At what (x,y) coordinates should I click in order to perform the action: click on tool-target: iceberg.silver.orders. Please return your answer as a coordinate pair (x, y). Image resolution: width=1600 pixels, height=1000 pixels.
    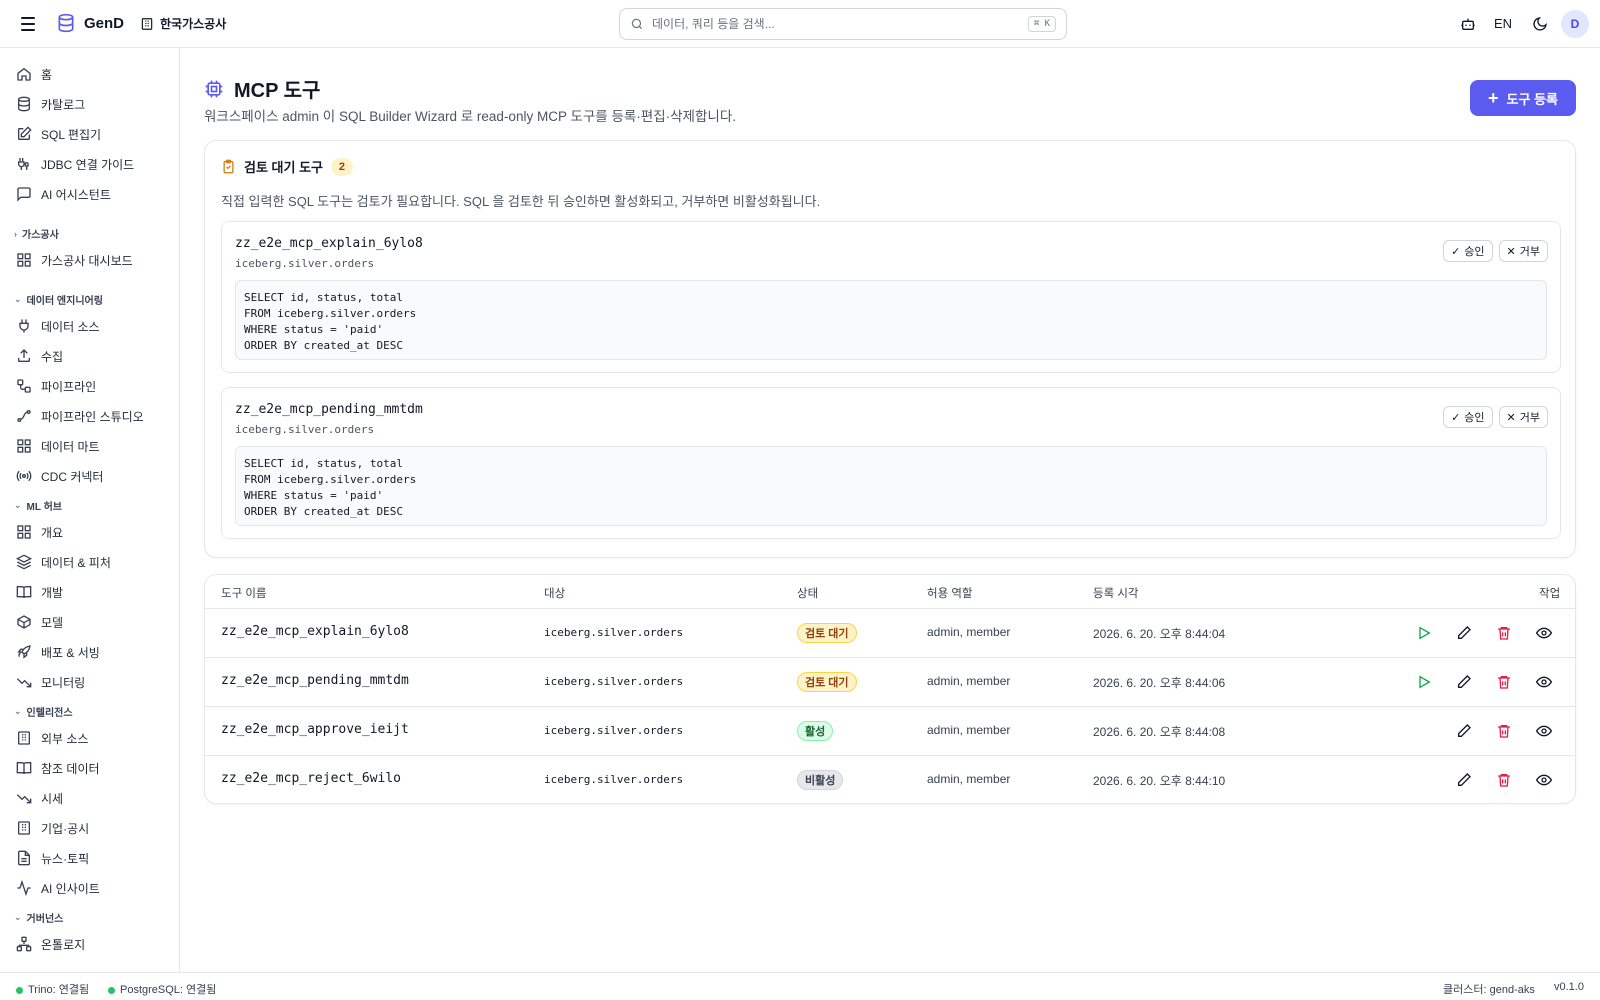
    Looking at the image, I should click on (614, 681).